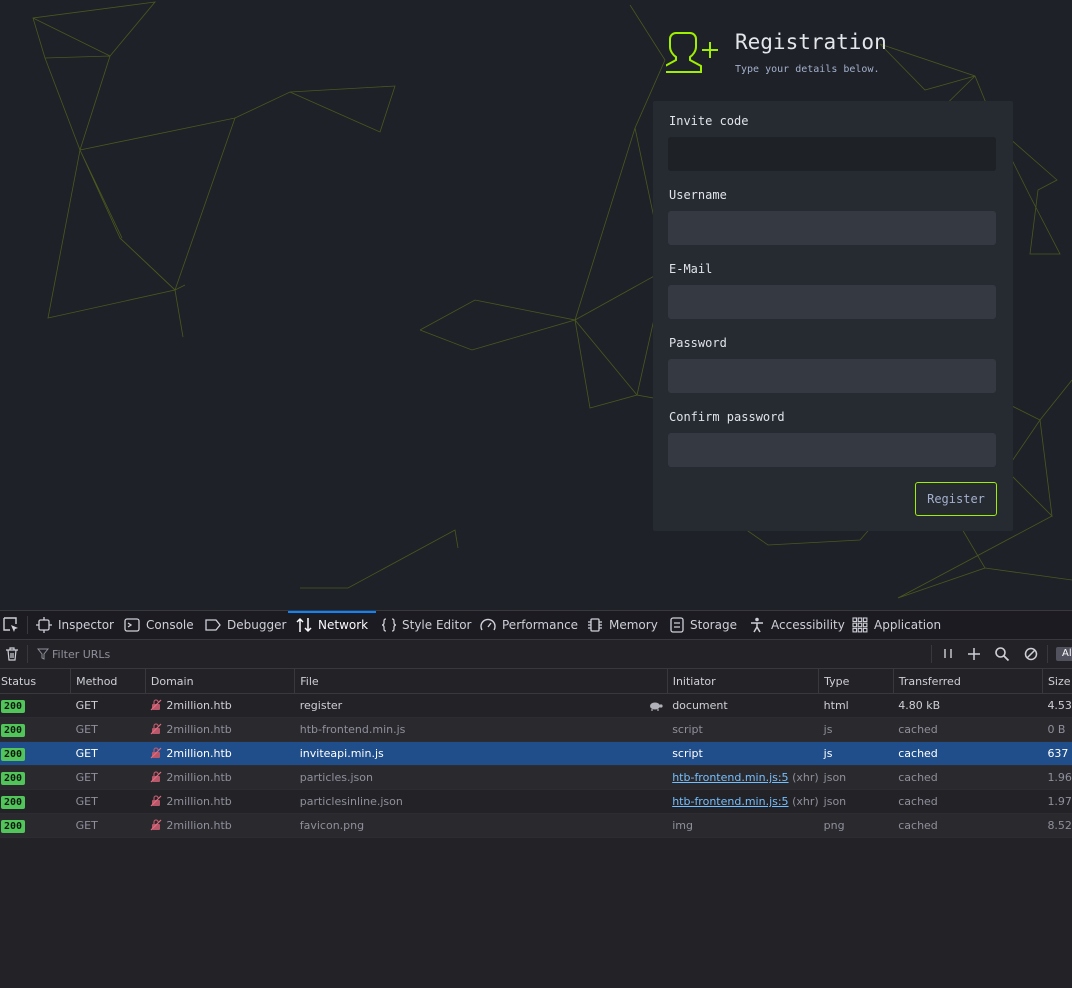 The height and width of the screenshot is (988, 1072). Describe the element at coordinates (321, 705) in the screenshot. I see `file-text: register` at that location.